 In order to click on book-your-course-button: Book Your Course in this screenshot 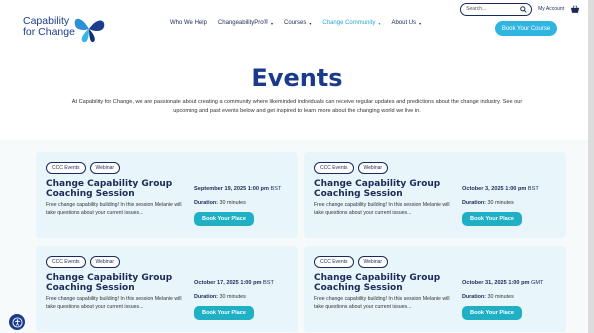, I will do `click(526, 28)`.